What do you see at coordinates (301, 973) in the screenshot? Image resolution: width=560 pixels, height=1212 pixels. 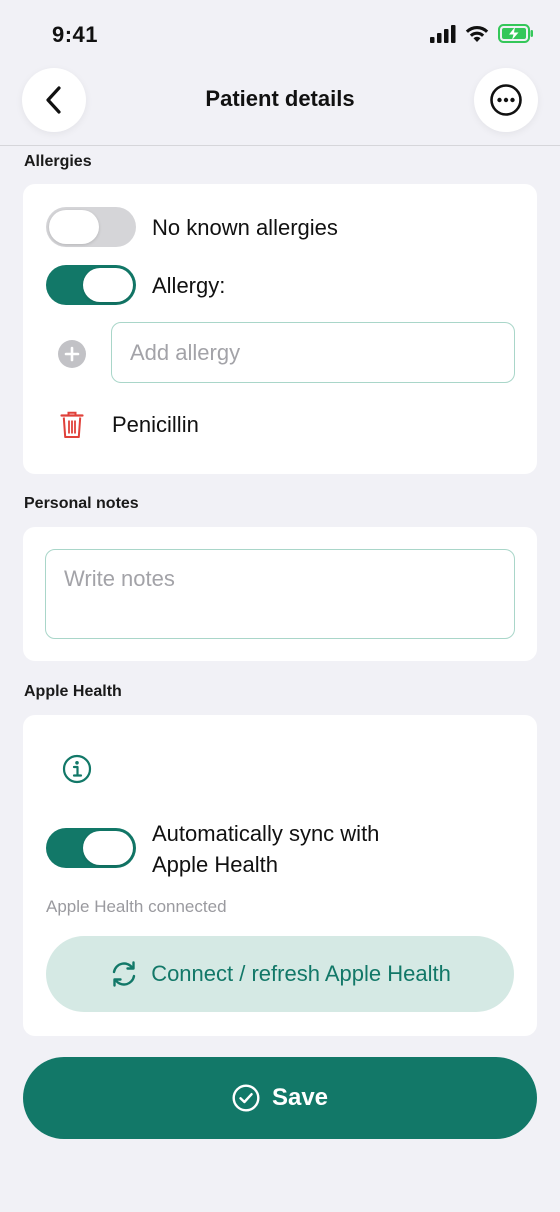 I see `connect-refresh-label: Connect / refresh Apple Health` at bounding box center [301, 973].